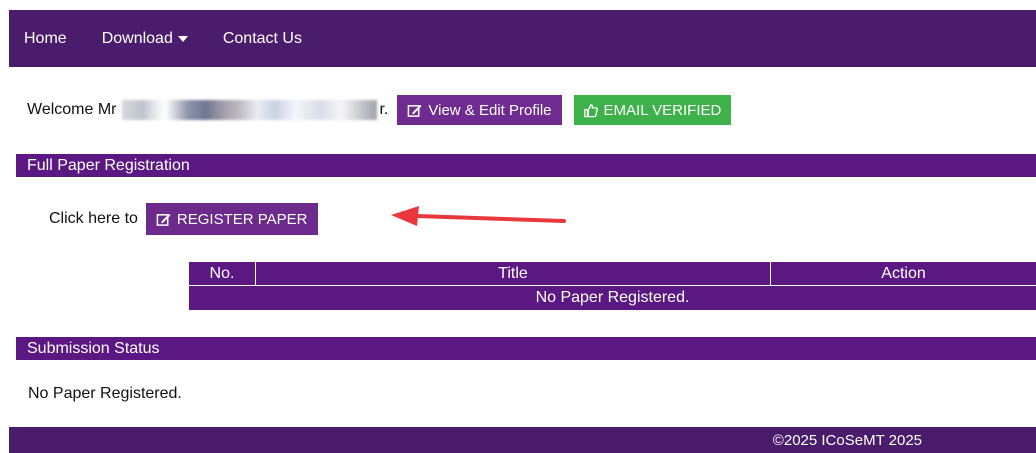  I want to click on nav-home: Home, so click(45, 39).